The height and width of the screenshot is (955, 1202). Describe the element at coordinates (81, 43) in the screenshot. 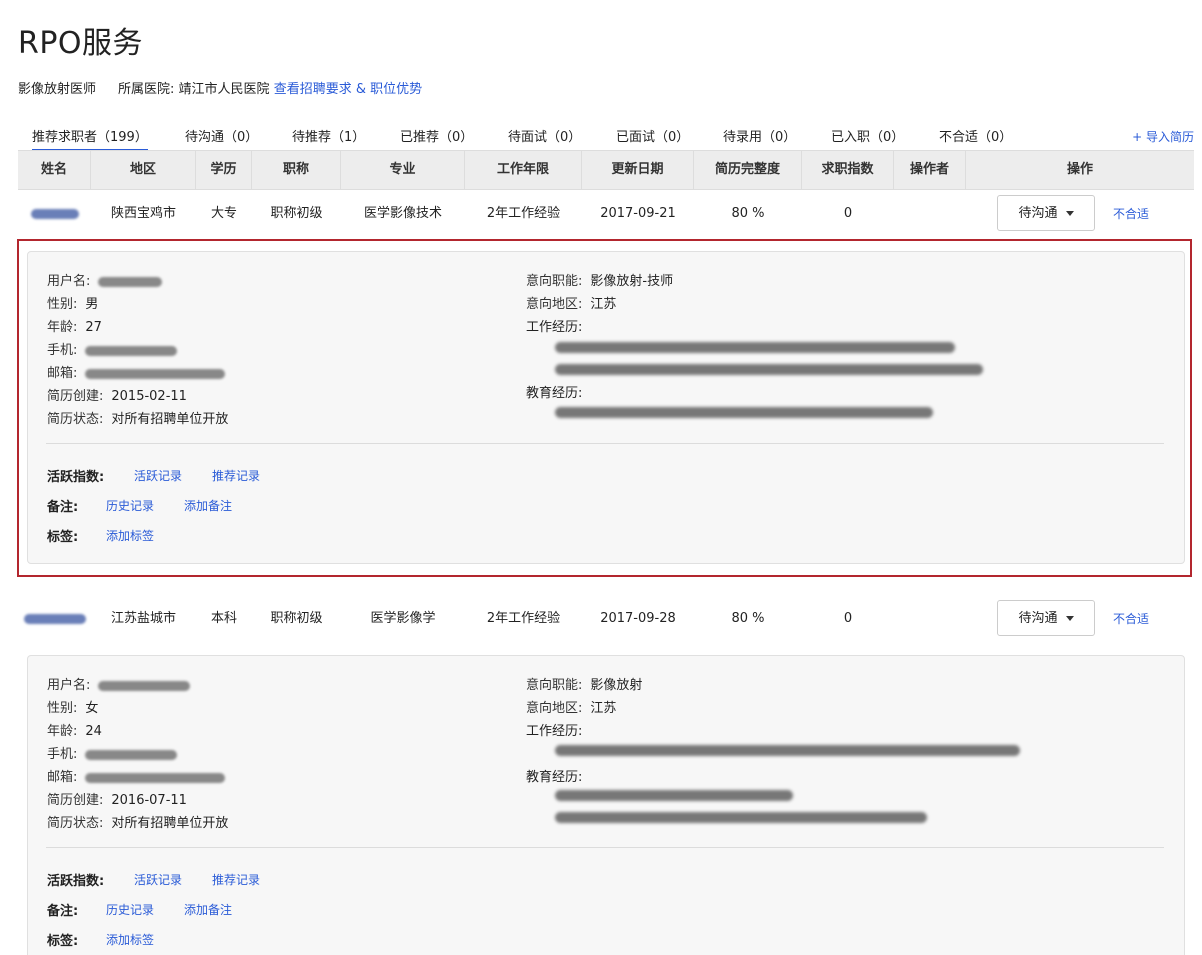

I see `page-title: RPO服务` at that location.